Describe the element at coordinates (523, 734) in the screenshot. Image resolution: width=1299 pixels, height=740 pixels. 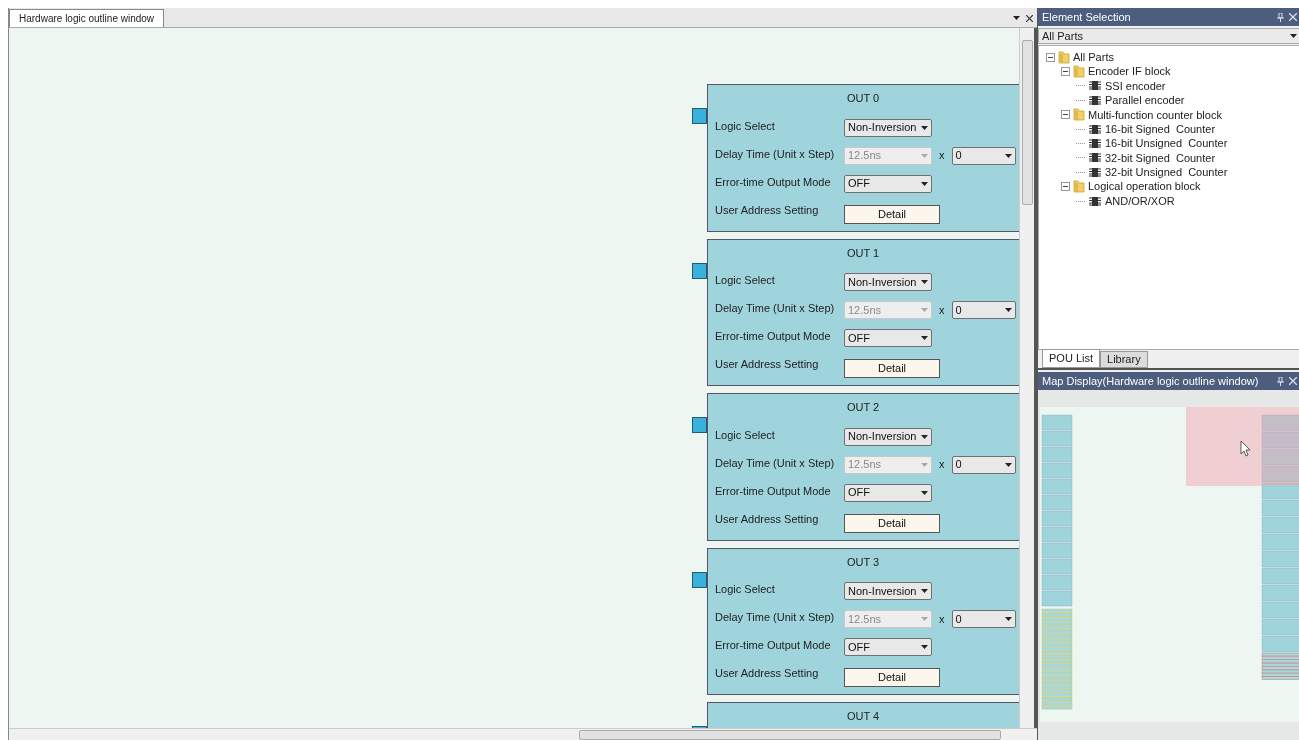
I see `horizontal-scrollbar` at that location.